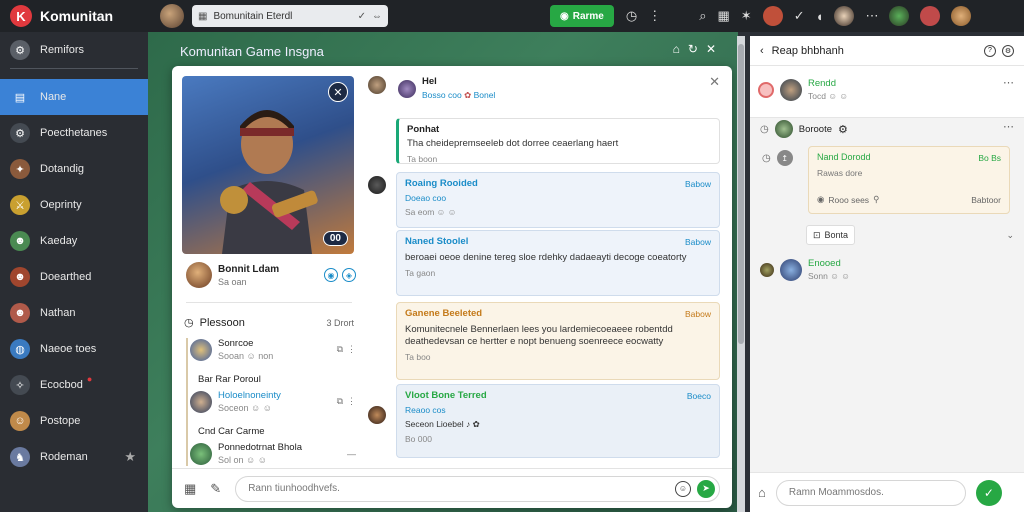  I want to click on sidebar-item: ♞ Rodeman ★, so click(74, 457).